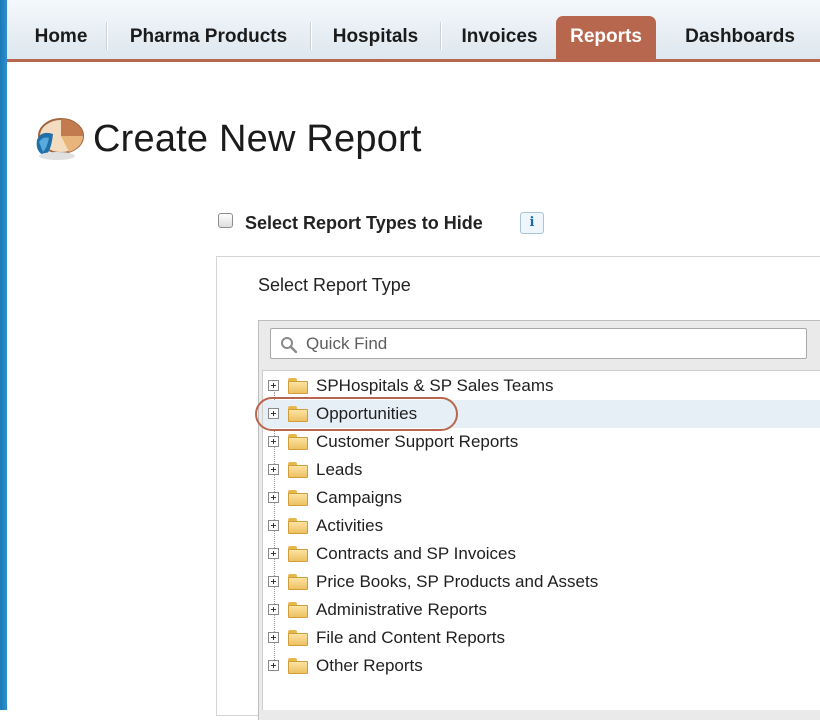  Describe the element at coordinates (532, 223) in the screenshot. I see `info-icon: i` at that location.